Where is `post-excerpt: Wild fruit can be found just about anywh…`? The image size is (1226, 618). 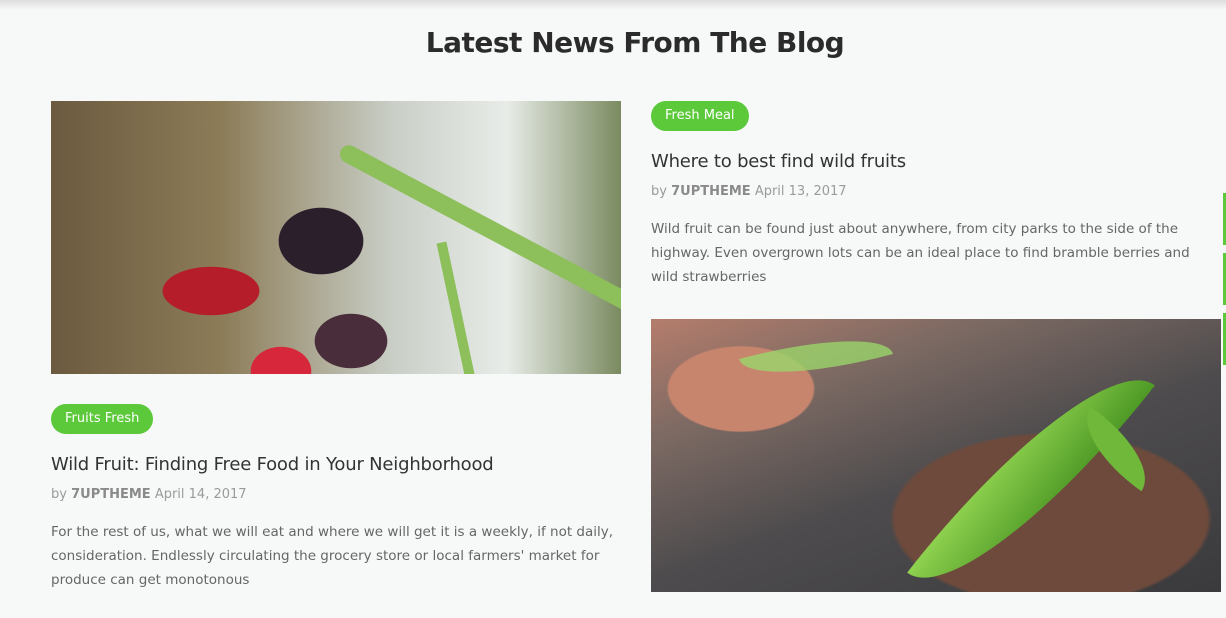
post-excerpt: Wild fruit can be found just about anywh… is located at coordinates (920, 253).